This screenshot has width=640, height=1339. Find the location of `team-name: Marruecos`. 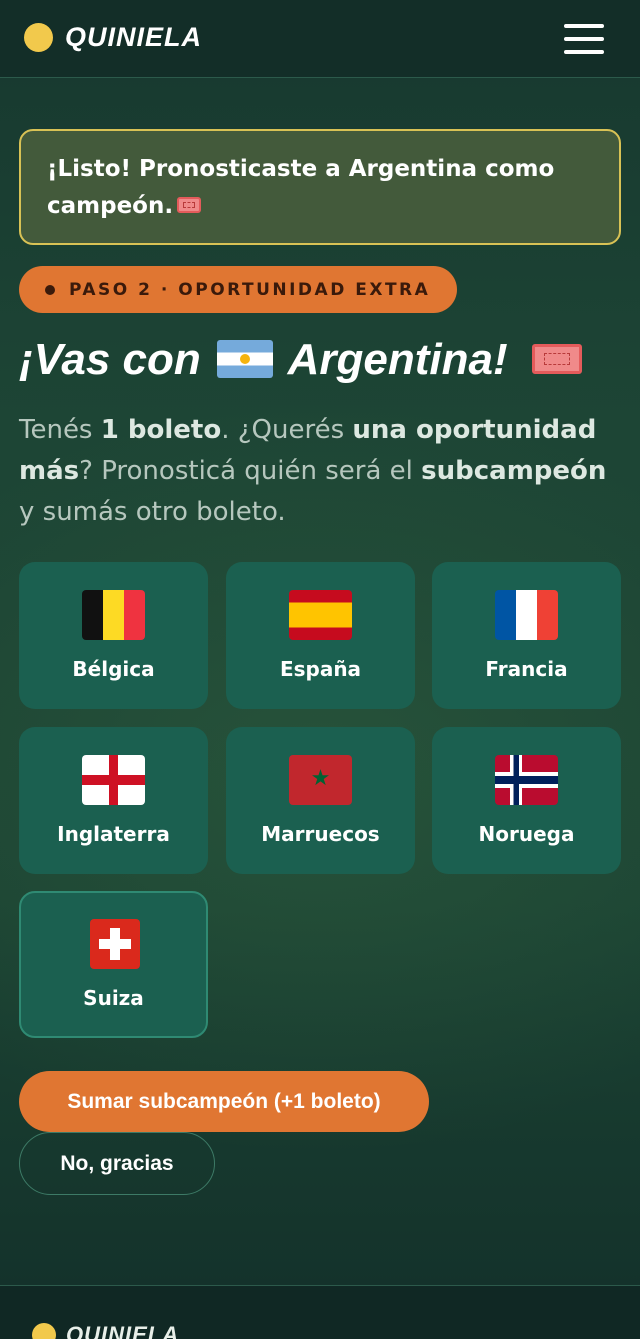

team-name: Marruecos is located at coordinates (320, 834).